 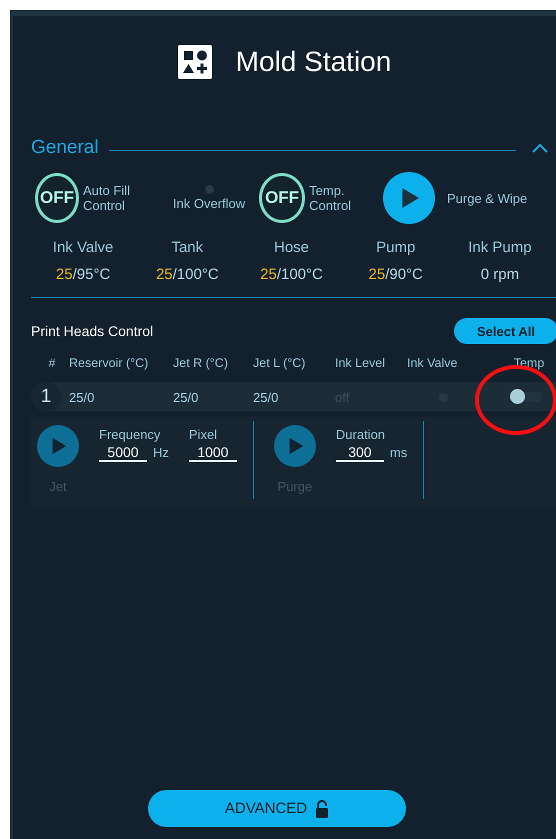 I want to click on field-label: Frequency, so click(x=130, y=434).